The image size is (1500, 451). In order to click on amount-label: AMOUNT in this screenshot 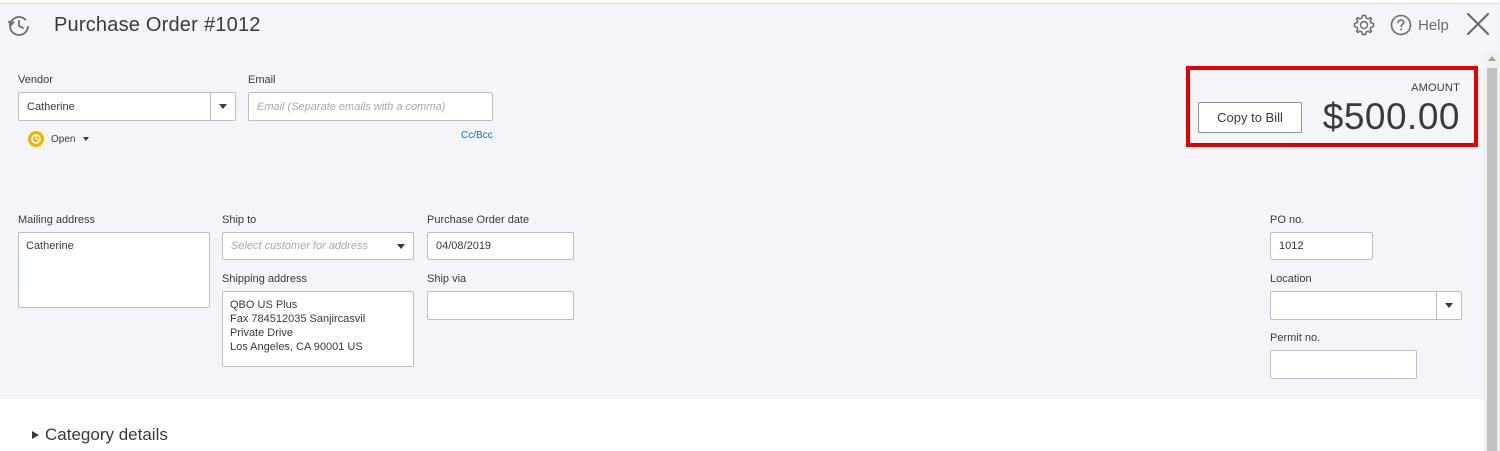, I will do `click(1435, 88)`.